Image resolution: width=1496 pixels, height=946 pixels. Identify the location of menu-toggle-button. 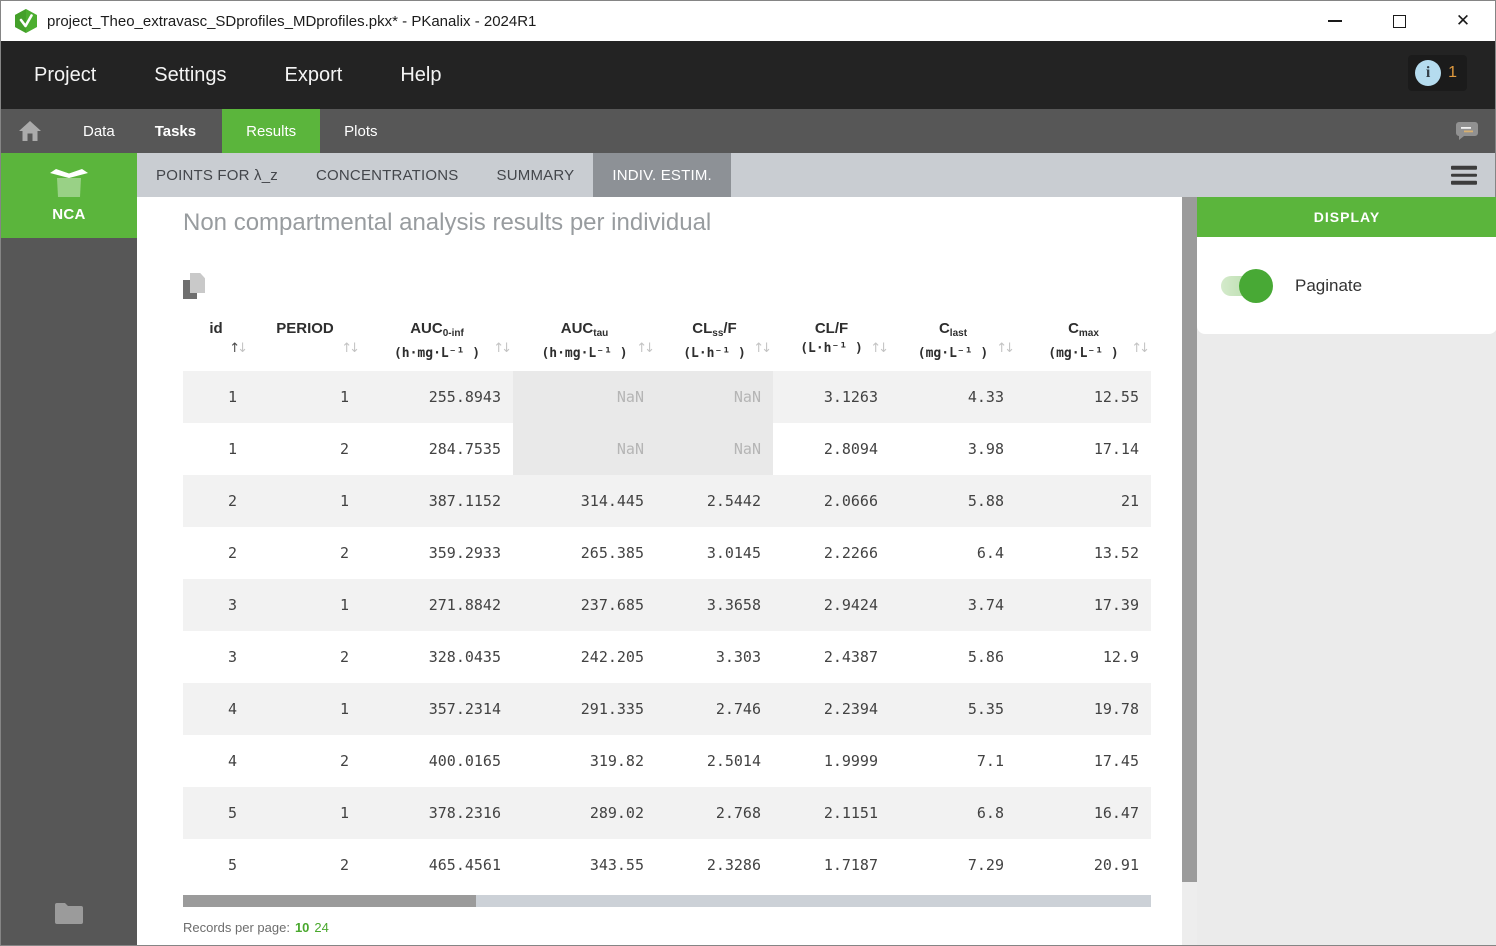
(1464, 175).